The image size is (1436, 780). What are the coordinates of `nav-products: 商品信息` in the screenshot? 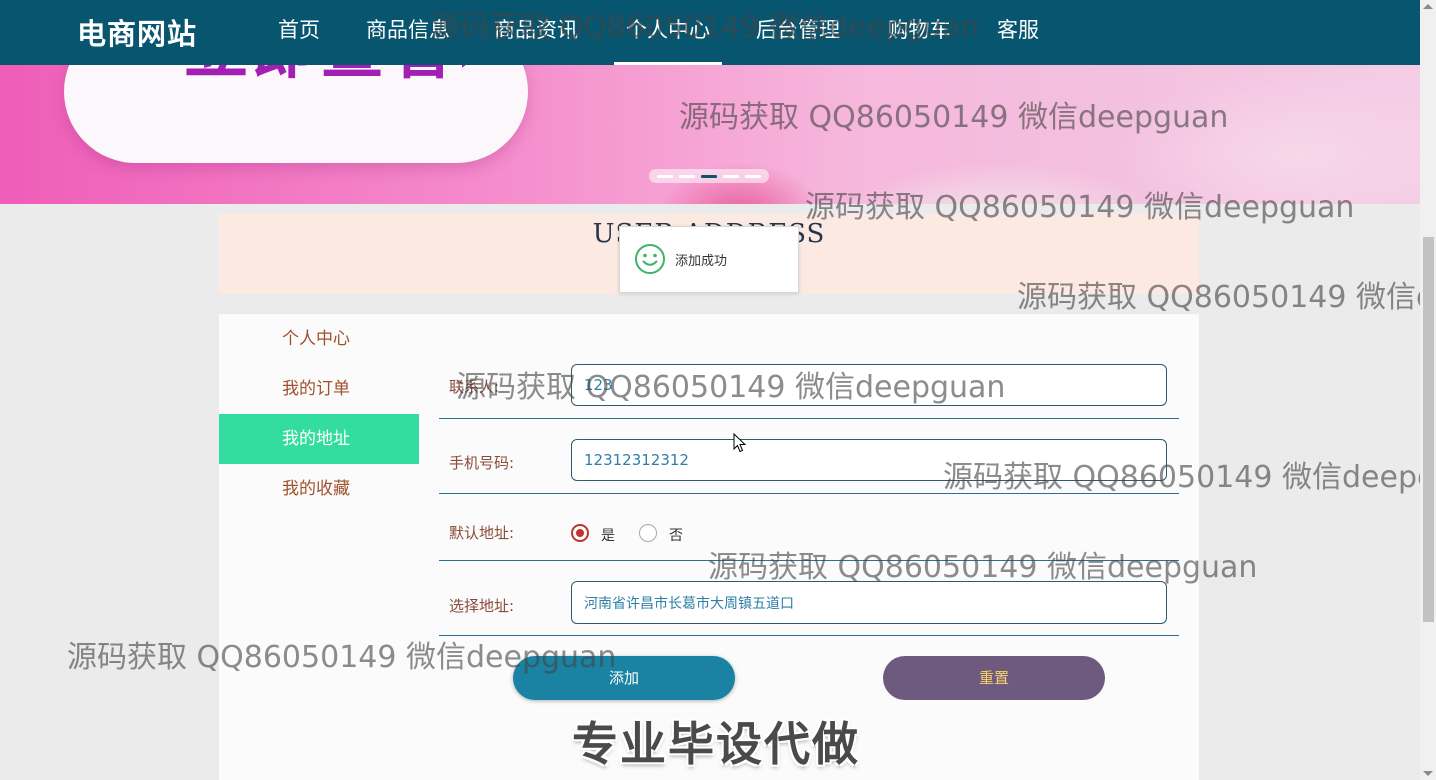 It's located at (408, 31).